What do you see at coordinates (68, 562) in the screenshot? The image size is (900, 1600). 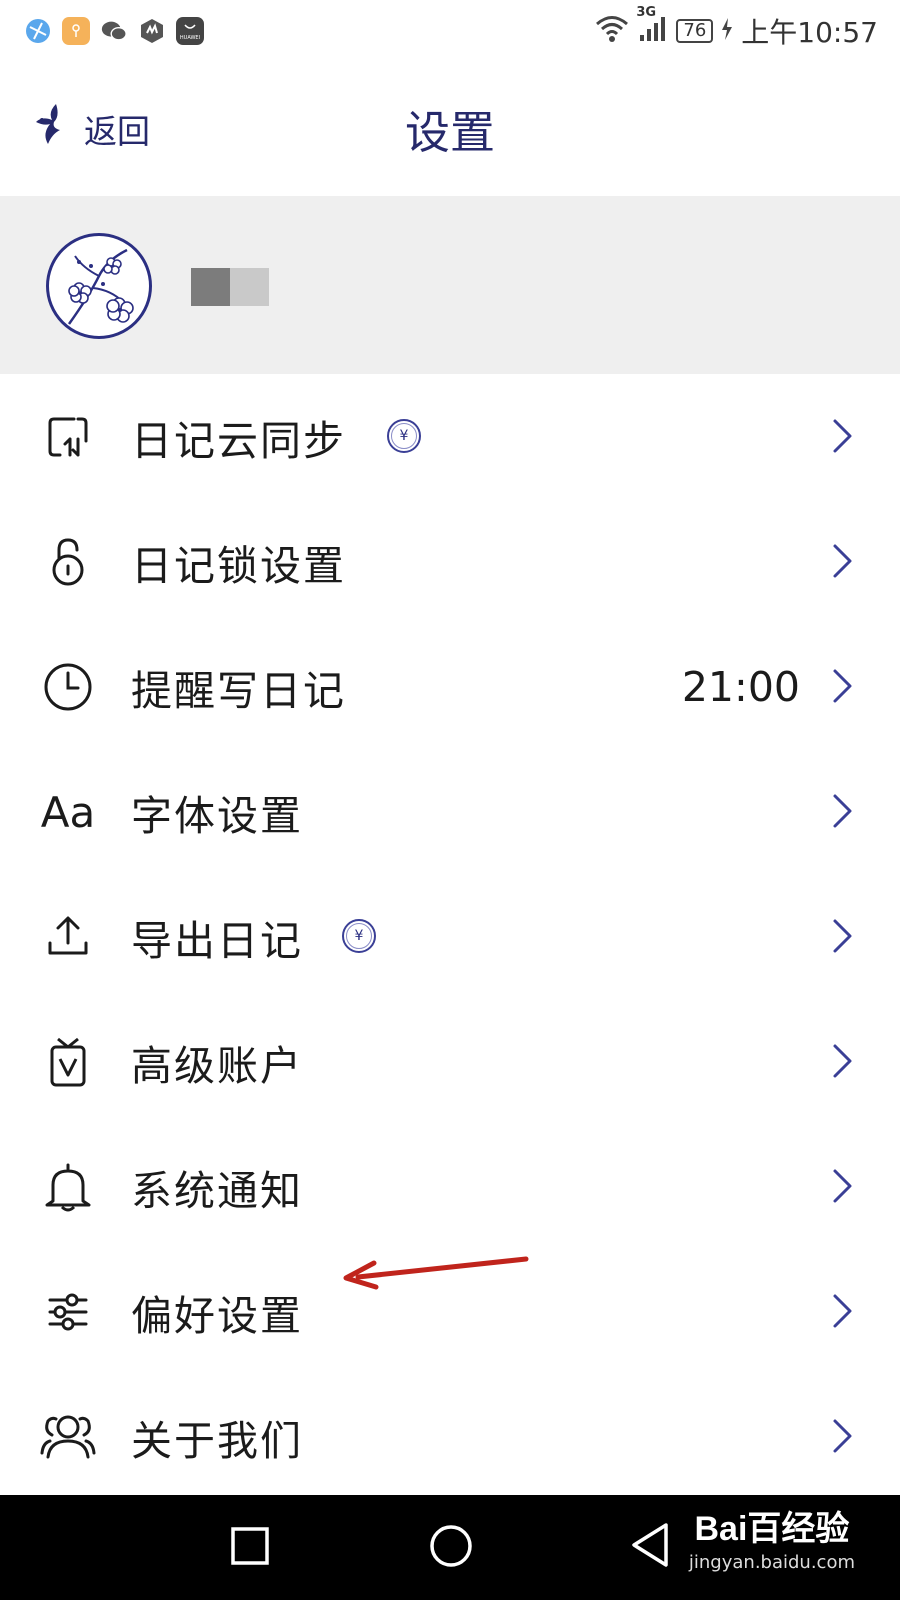 I see `lock-icon` at bounding box center [68, 562].